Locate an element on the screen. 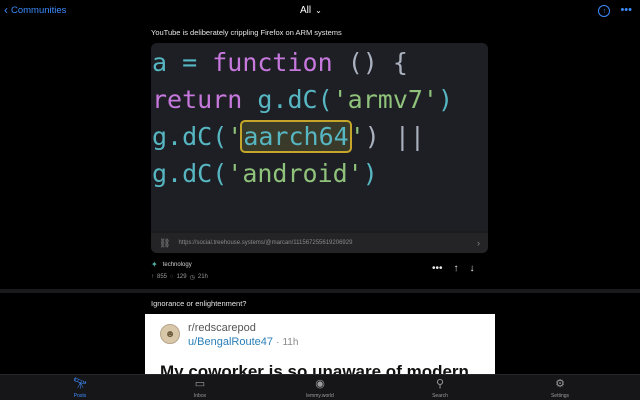  feed-title: All is located at coordinates (306, 10).